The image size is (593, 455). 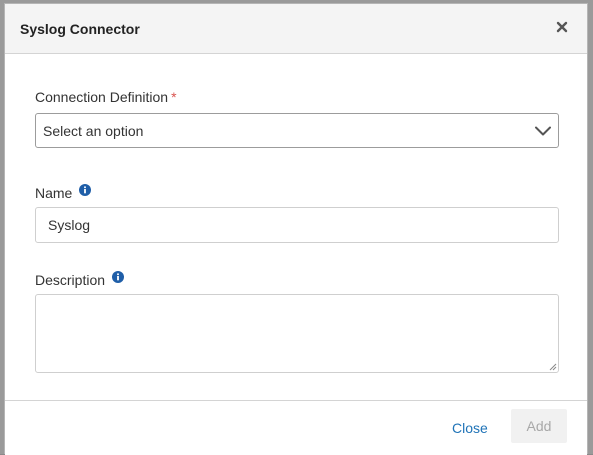 I want to click on required-asterisk: *, so click(x=174, y=97).